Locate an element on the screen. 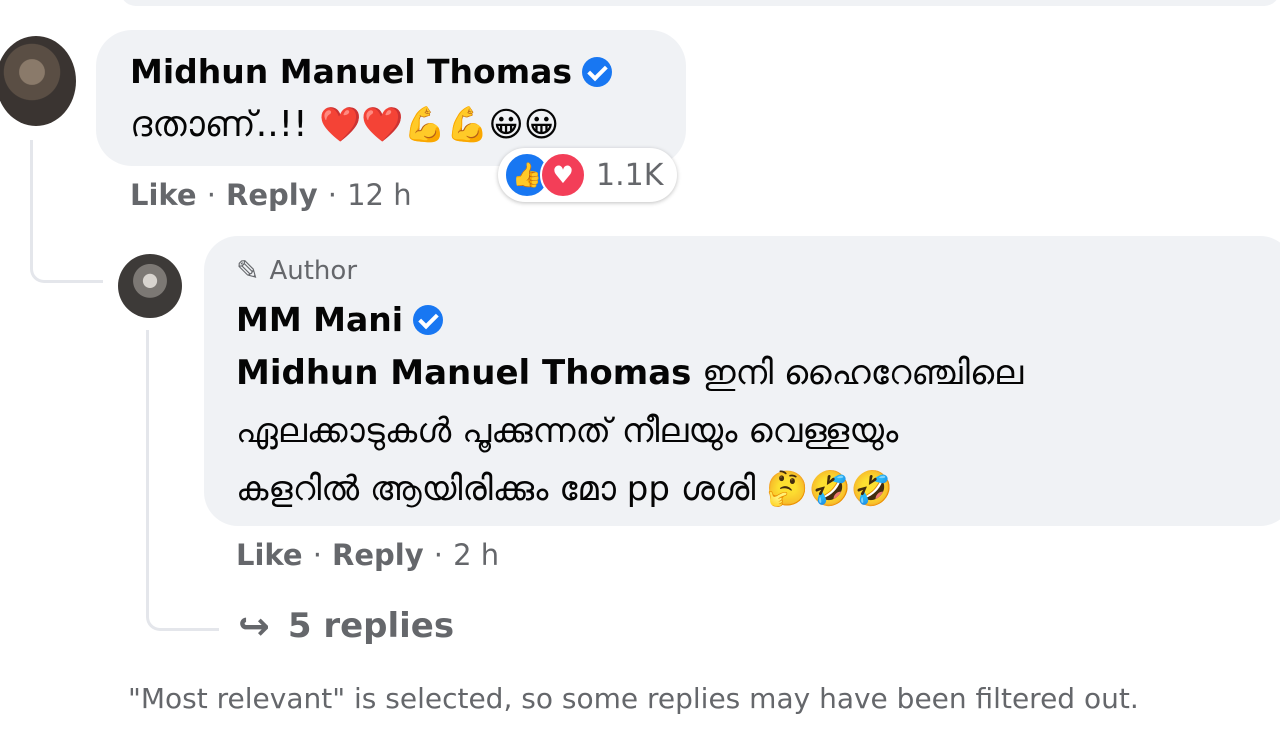 Image resolution: width=1280 pixels, height=731 pixels. reply-text: ഇനി ഹൈറേഞ്ചിലെ is located at coordinates (857, 373).